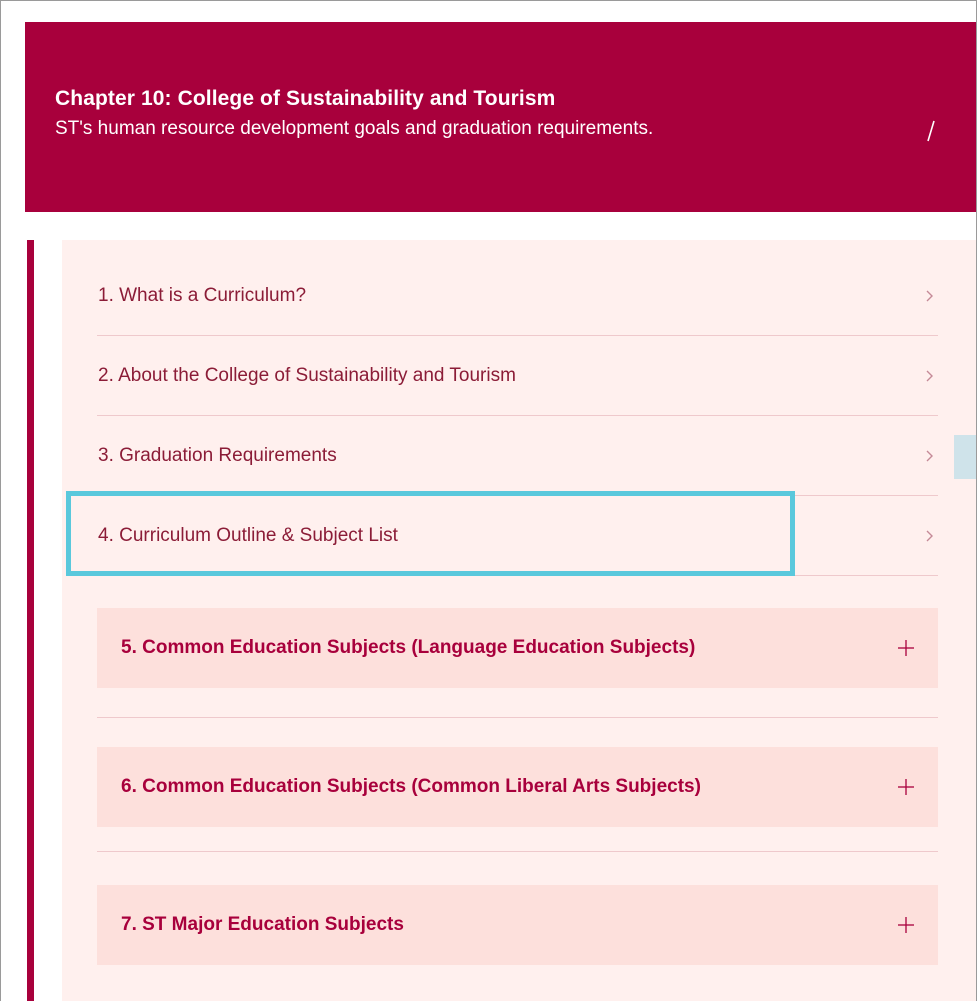 The height and width of the screenshot is (1001, 977). What do you see at coordinates (965, 457) in the screenshot?
I see `scrollbar-thumb` at bounding box center [965, 457].